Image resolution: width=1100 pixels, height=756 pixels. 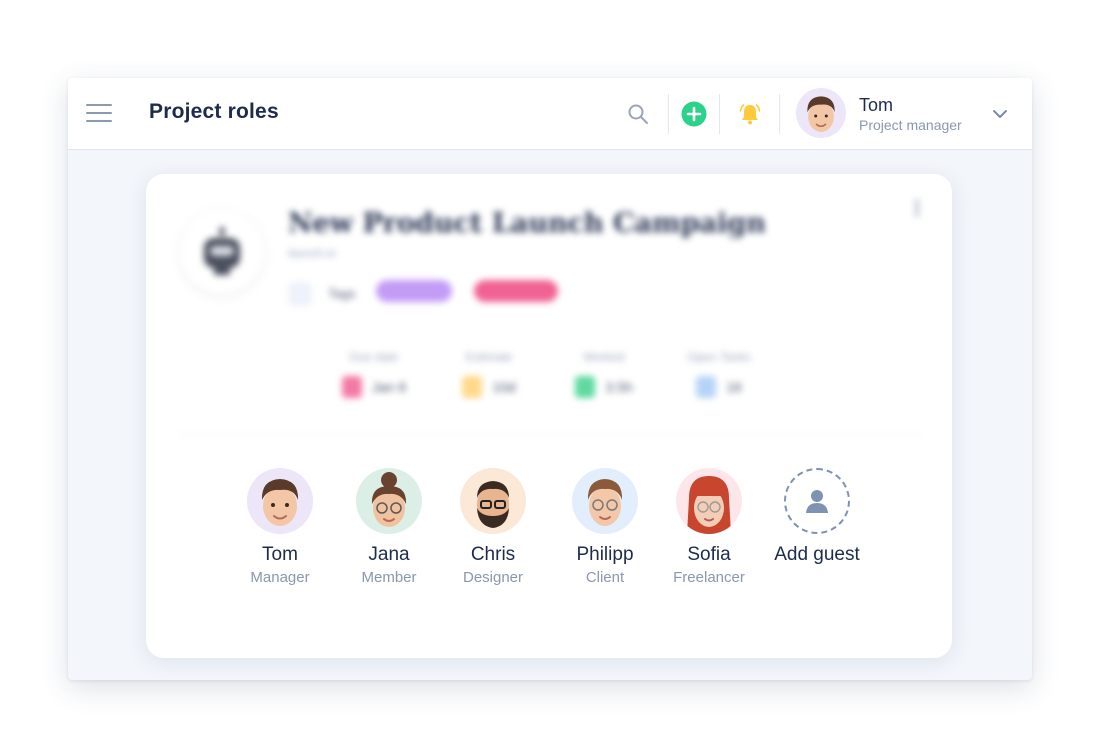 I want to click on tag-icon, so click(x=300, y=294).